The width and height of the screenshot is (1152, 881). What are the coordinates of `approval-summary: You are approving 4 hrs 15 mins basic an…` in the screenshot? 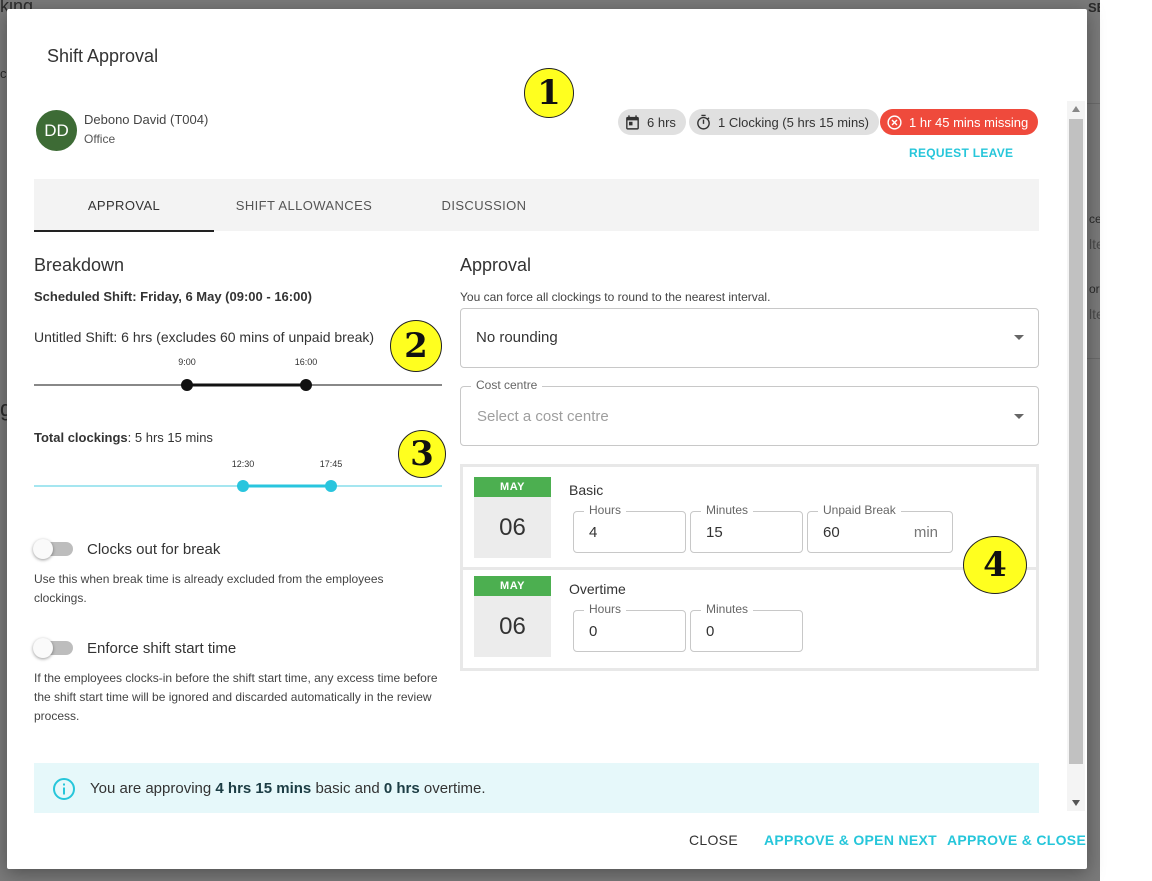 It's located at (536, 788).